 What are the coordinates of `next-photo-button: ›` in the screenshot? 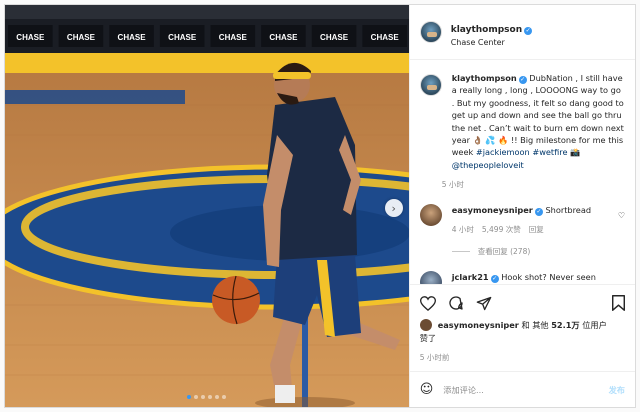 It's located at (393, 208).